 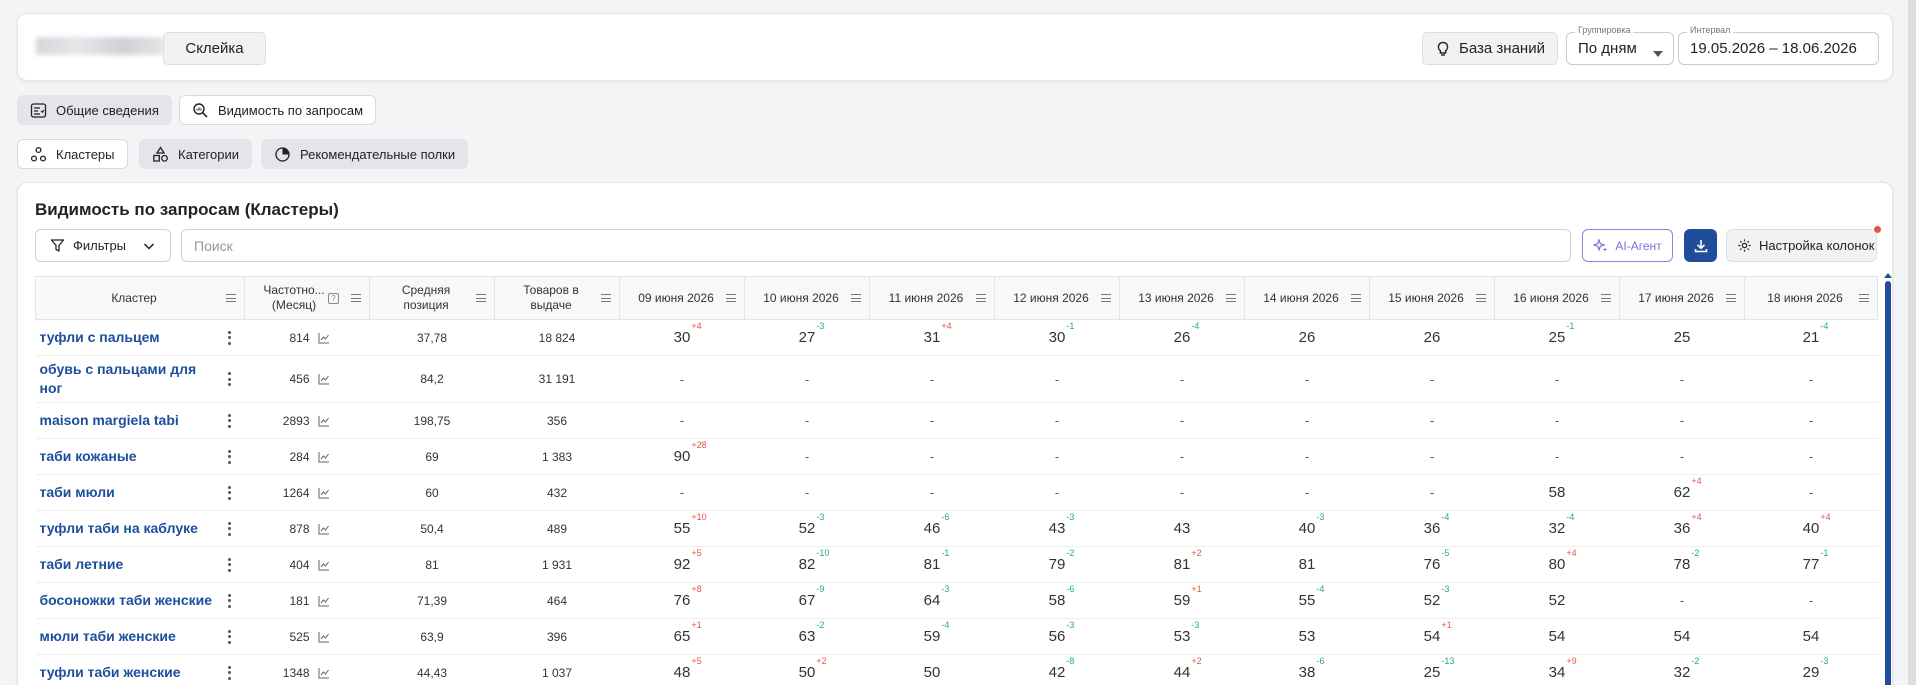 What do you see at coordinates (1312, 596) in the screenshot?
I see `position-value-wrap: 55 -4` at bounding box center [1312, 596].